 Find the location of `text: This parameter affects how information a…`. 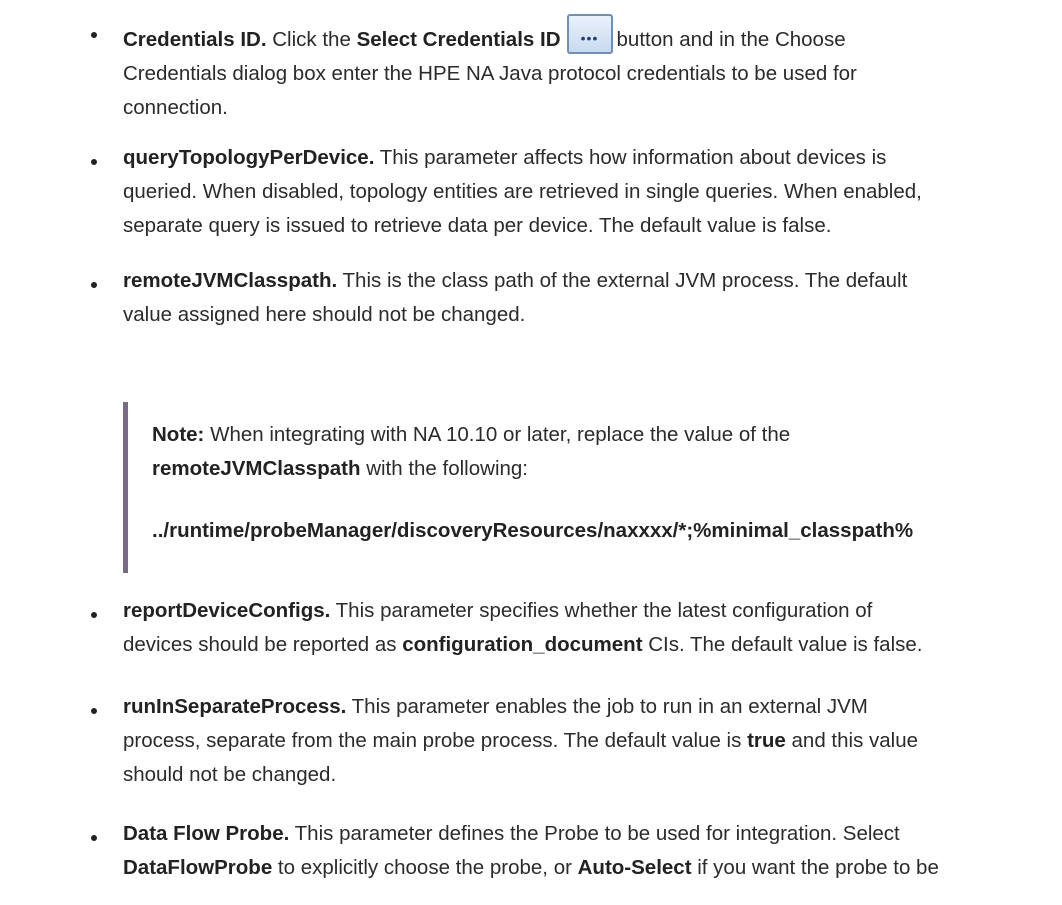

text: This parameter affects how information a… is located at coordinates (633, 157).